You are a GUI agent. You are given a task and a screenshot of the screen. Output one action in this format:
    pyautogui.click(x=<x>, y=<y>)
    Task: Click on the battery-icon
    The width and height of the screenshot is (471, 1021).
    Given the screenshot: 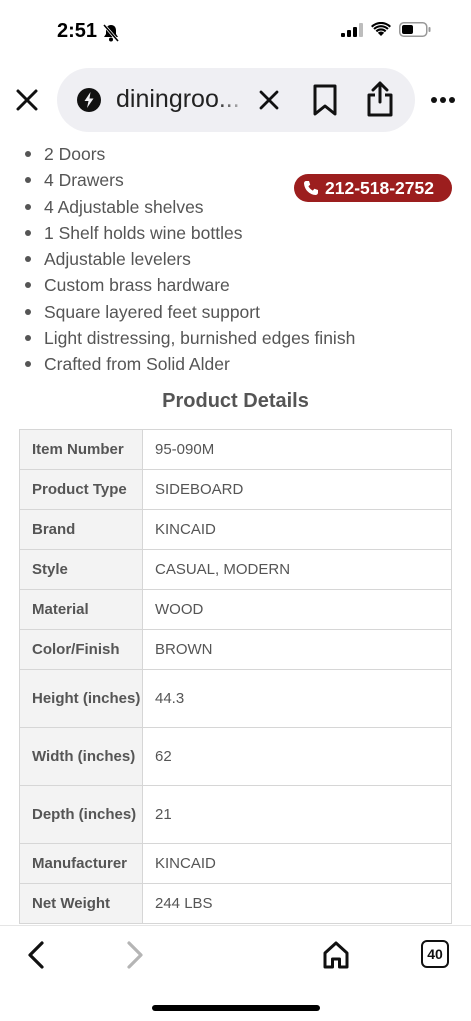 What is the action you would take?
    pyautogui.click(x=415, y=29)
    